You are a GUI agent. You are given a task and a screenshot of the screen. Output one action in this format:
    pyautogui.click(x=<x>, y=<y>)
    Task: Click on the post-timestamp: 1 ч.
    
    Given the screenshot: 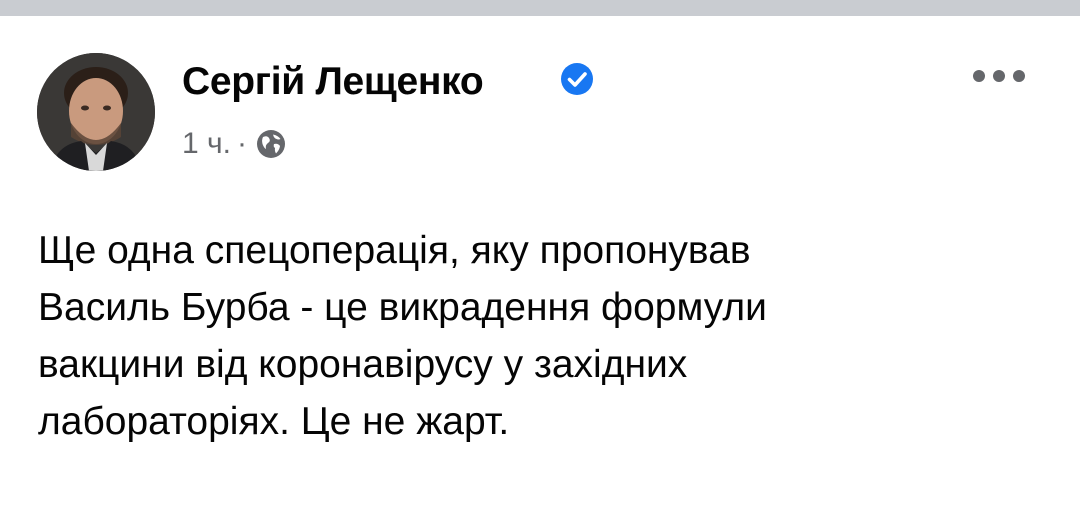 What is the action you would take?
    pyautogui.click(x=206, y=144)
    